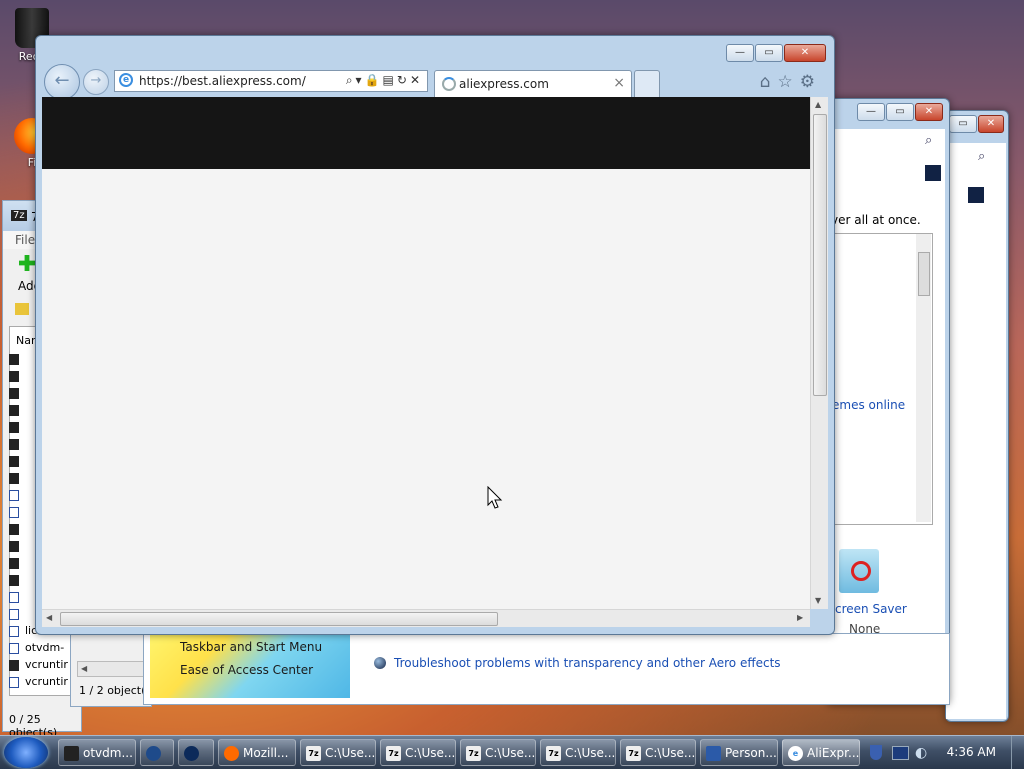 The height and width of the screenshot is (769, 1024). I want to click on vertical-scrollbar: ▲ ▼, so click(819, 353).